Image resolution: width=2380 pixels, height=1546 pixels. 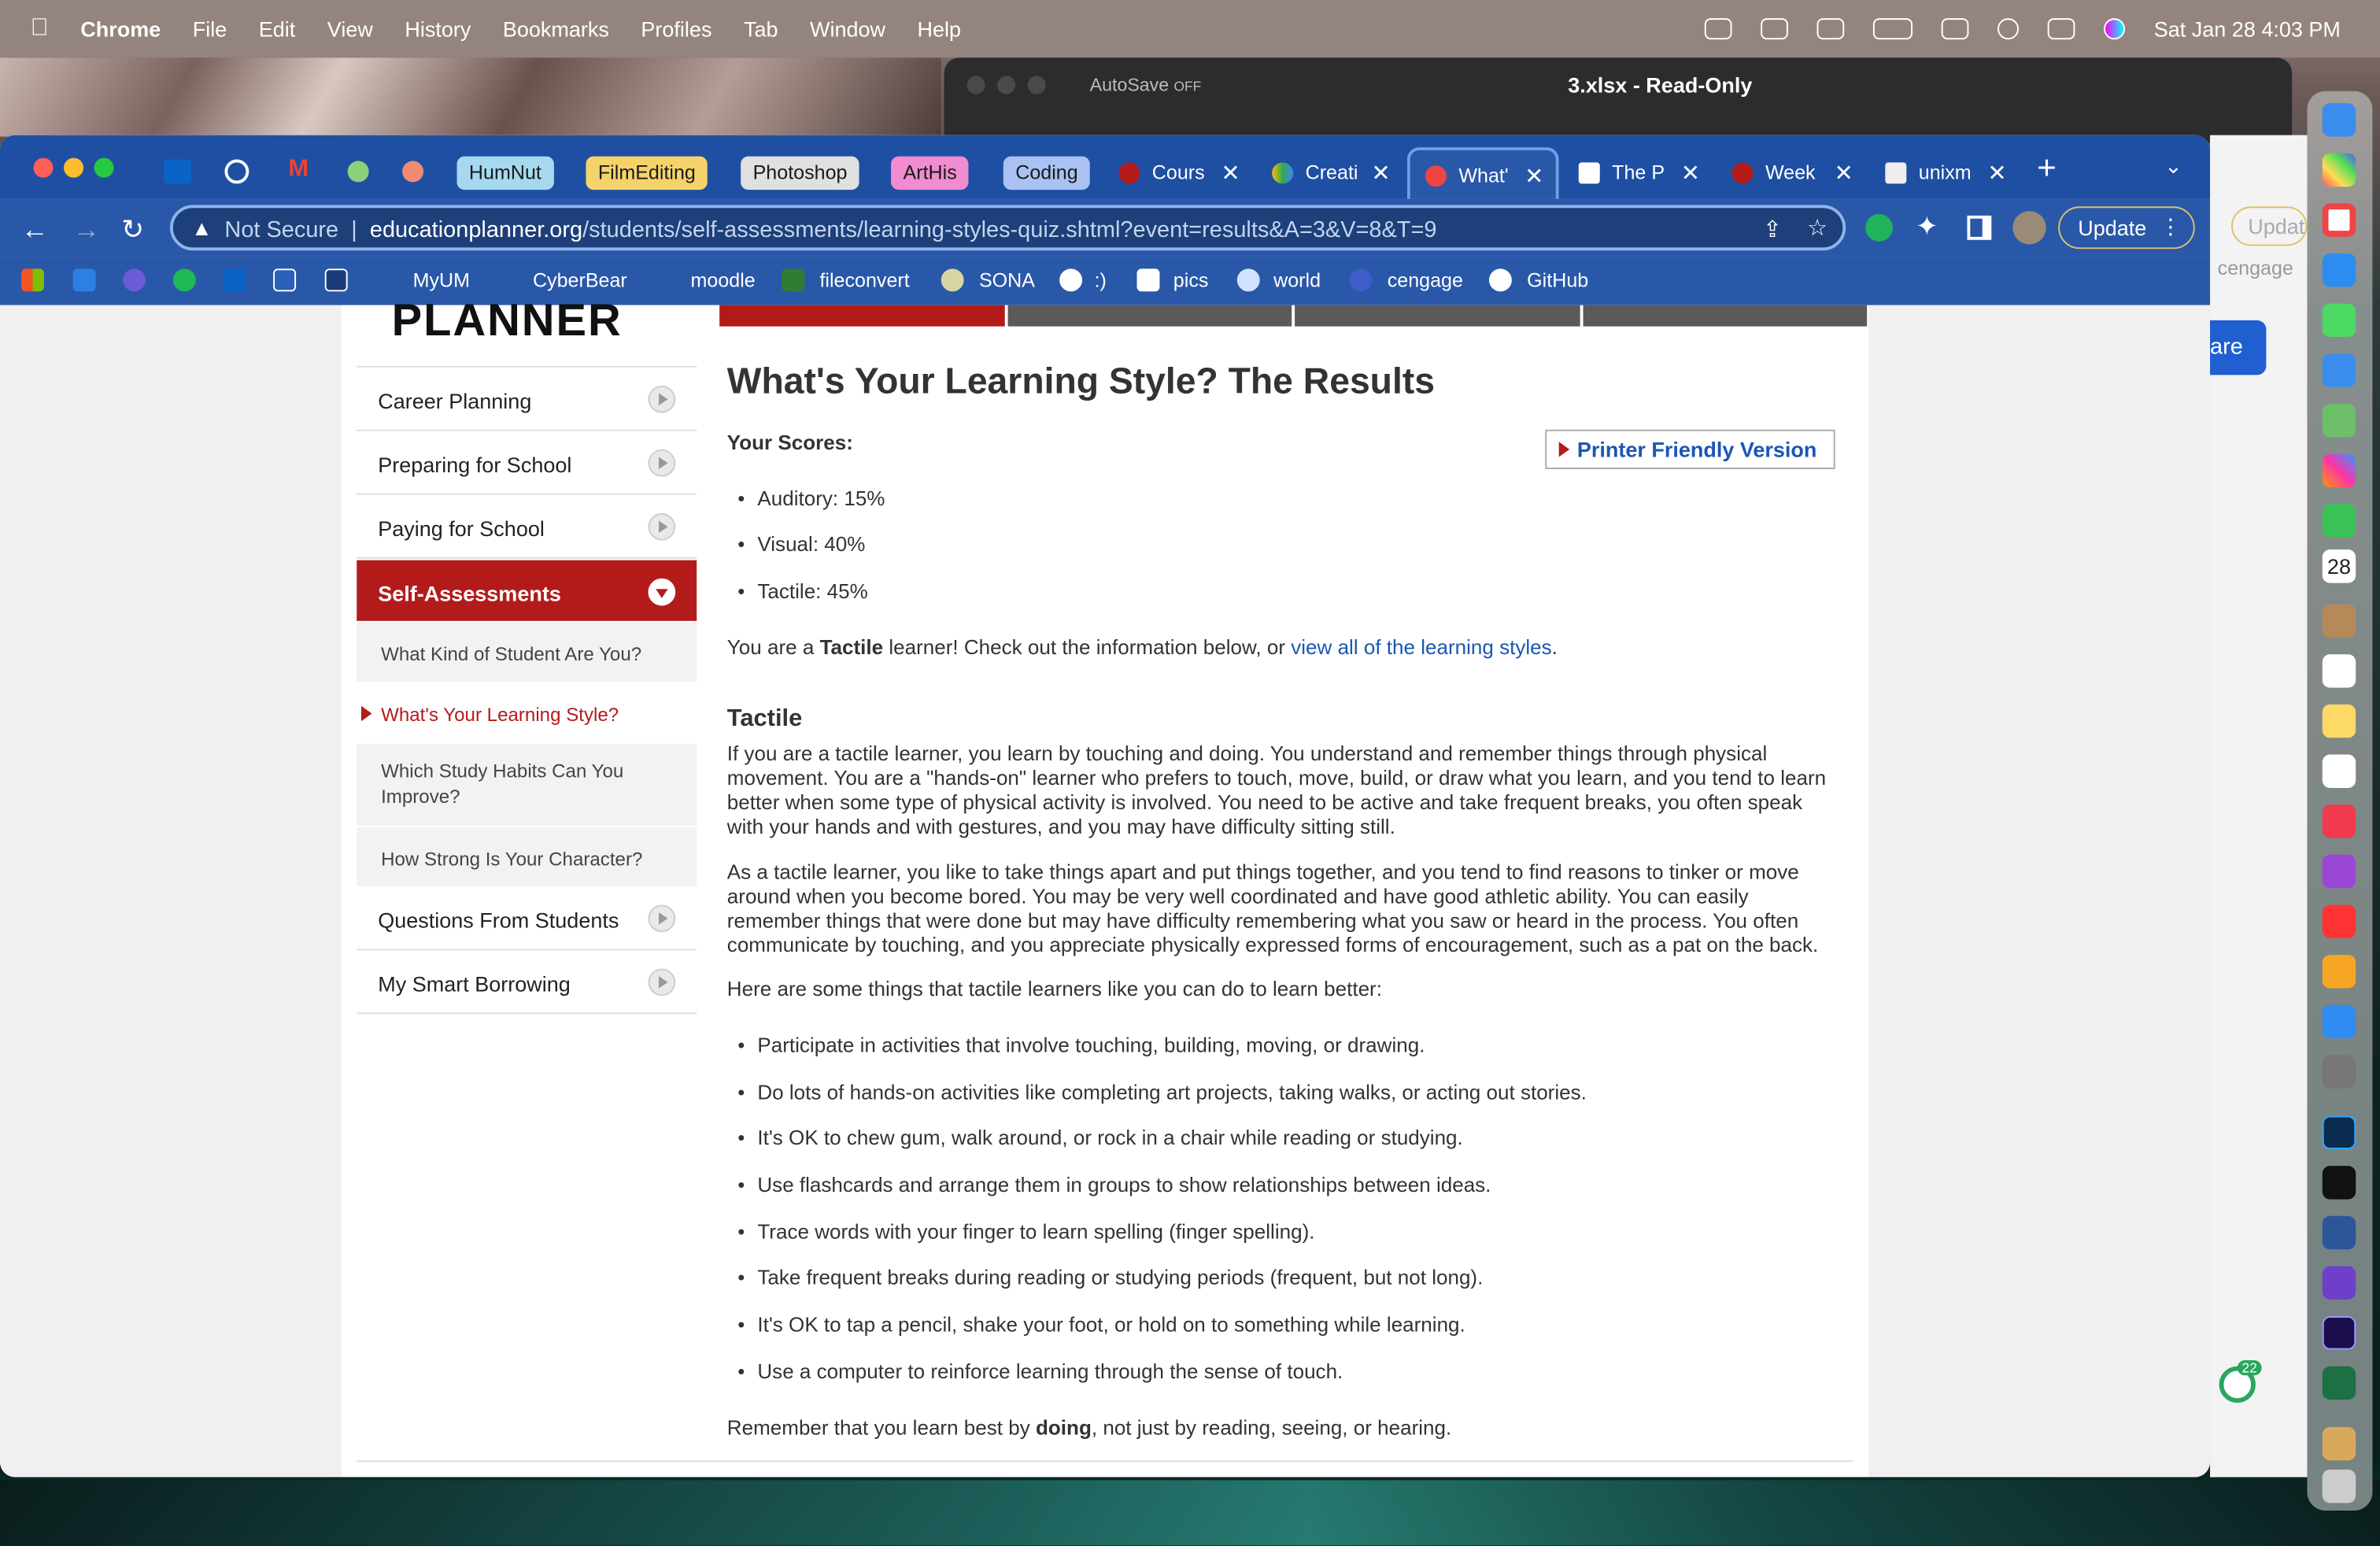 I want to click on menu-window: Window, so click(x=847, y=29).